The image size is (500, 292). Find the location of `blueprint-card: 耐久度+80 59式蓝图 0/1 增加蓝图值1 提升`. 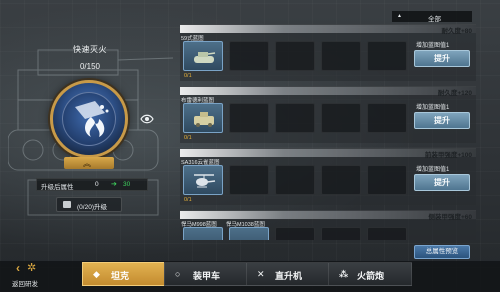

blueprint-card: 耐久度+80 59式蓝图 0/1 增加蓝图值1 提升 is located at coordinates (328, 52).